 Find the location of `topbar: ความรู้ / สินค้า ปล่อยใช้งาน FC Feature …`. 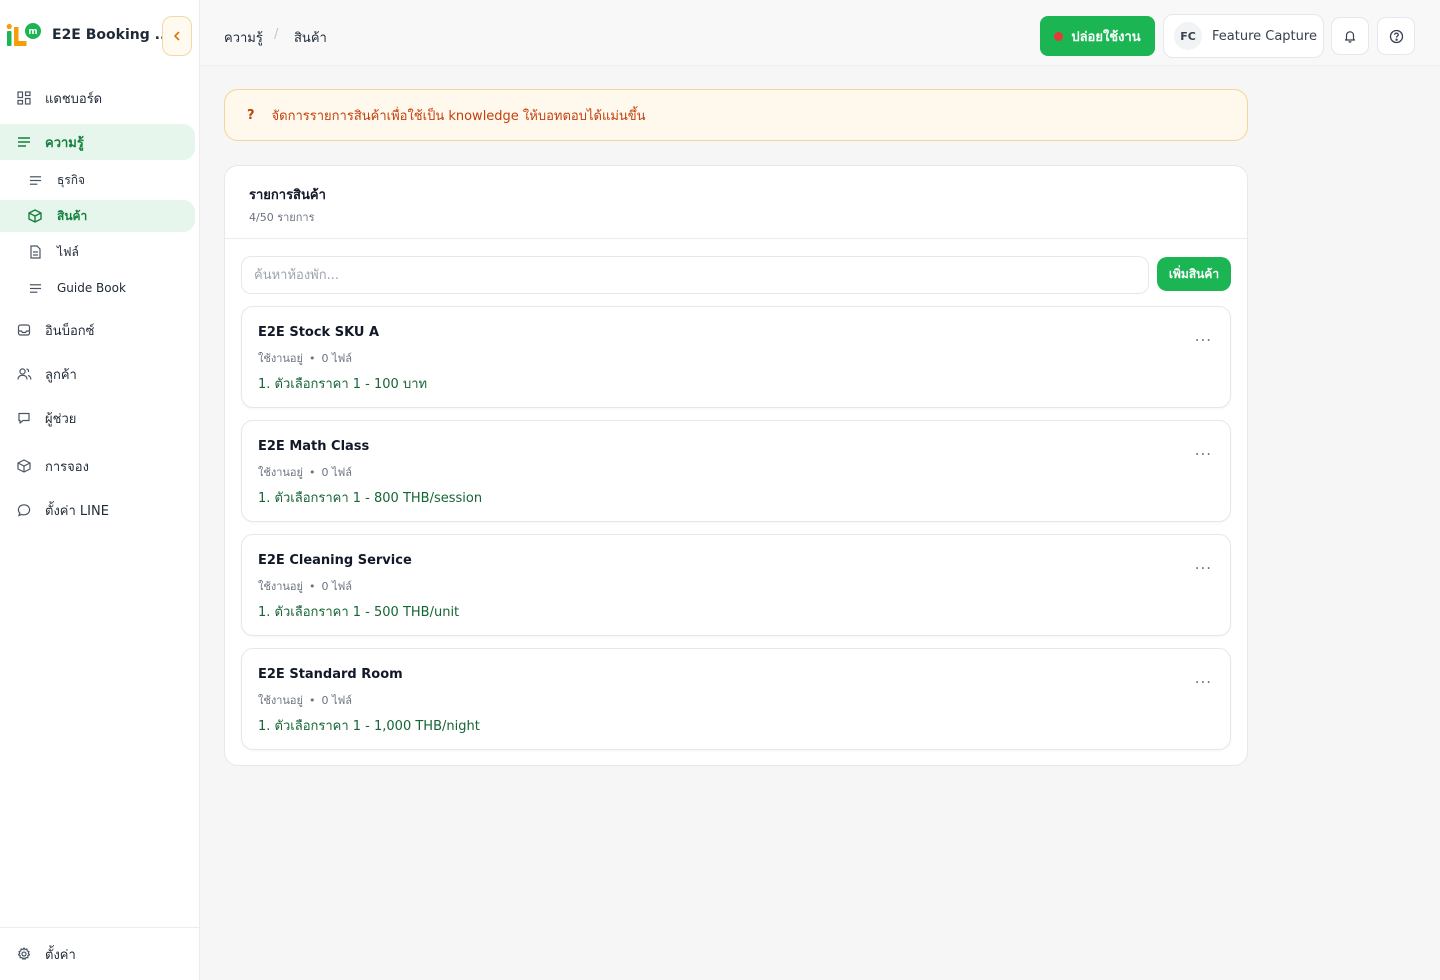

topbar: ความรู้ / สินค้า ปล่อยใช้งาน FC Feature … is located at coordinates (820, 33).